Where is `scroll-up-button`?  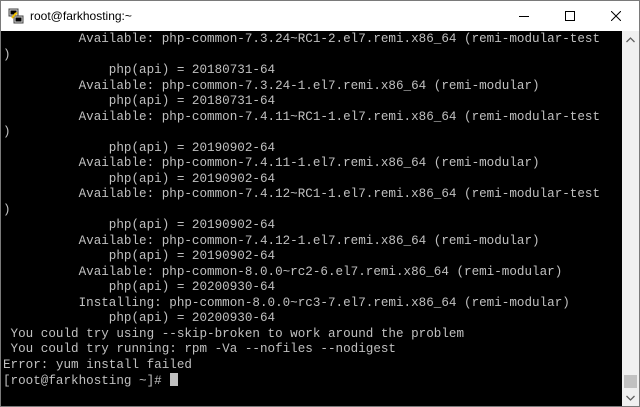 scroll-up-button is located at coordinates (630, 39).